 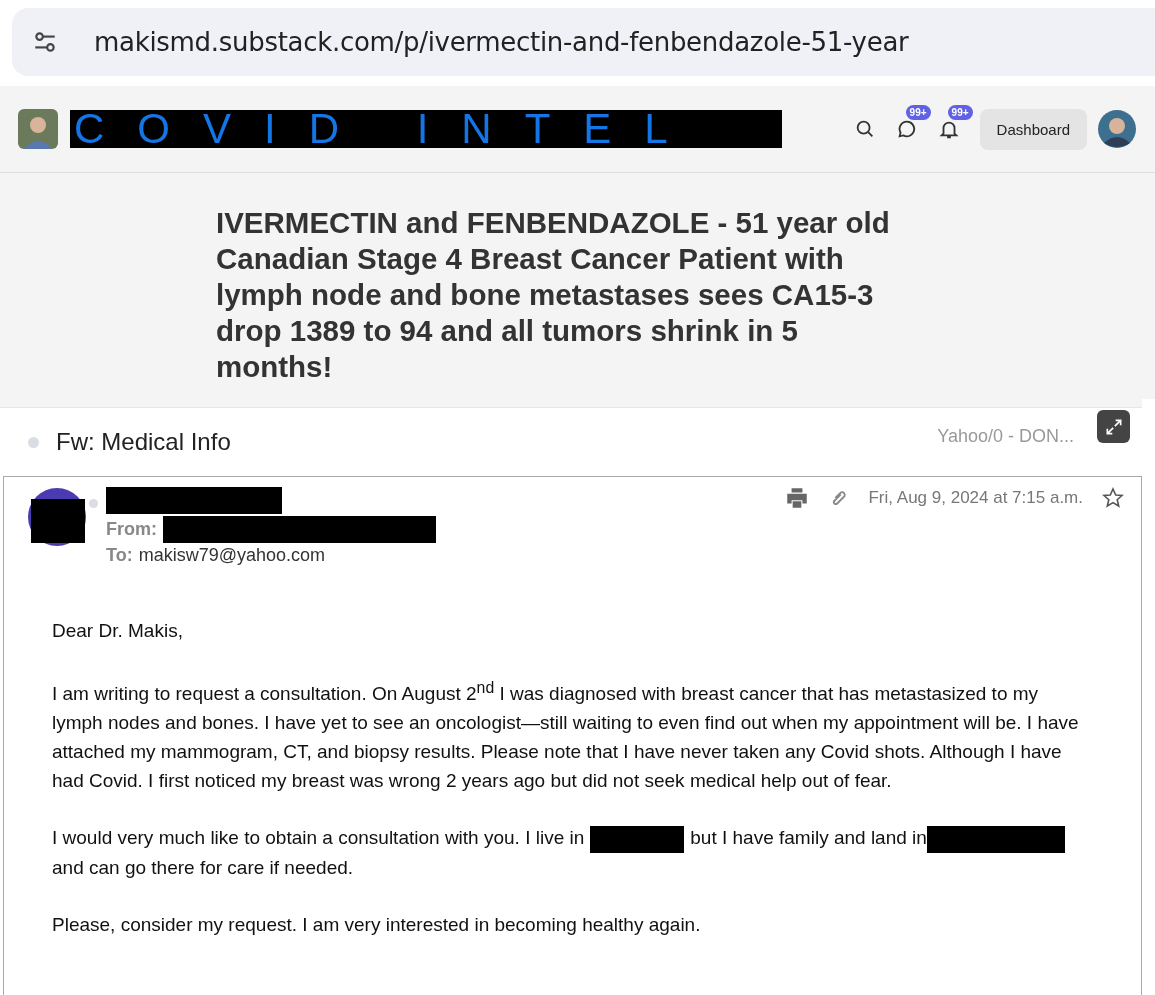 I want to click on site-settings-icon, so click(x=45, y=42).